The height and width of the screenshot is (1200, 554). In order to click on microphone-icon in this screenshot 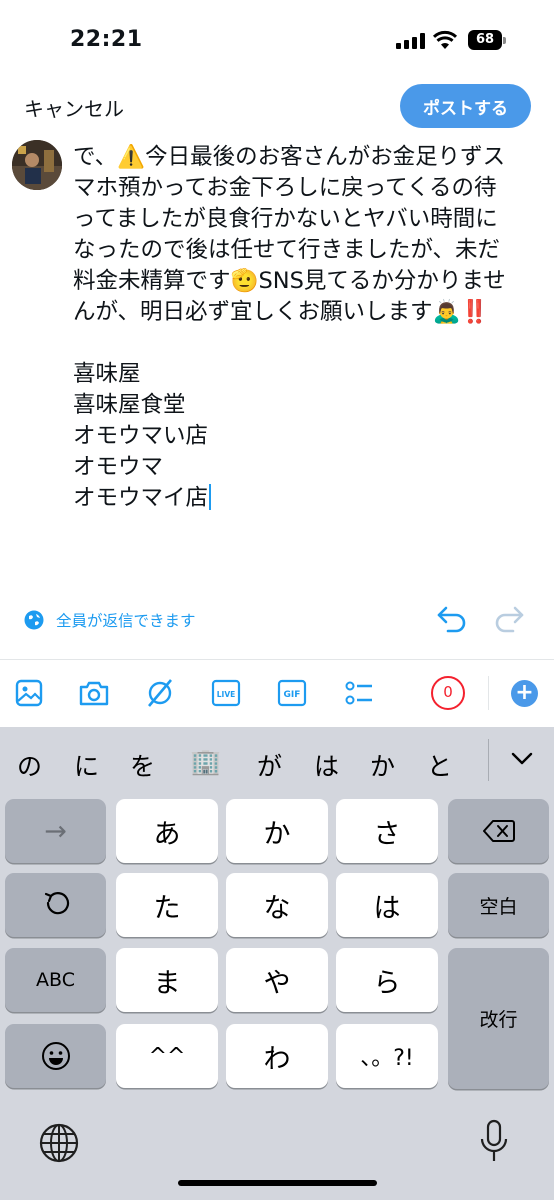, I will do `click(494, 1142)`.